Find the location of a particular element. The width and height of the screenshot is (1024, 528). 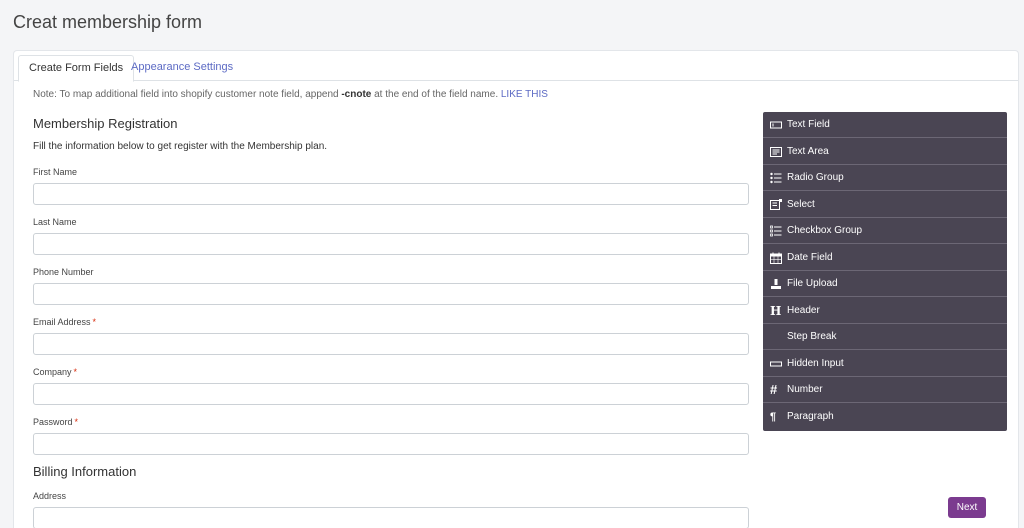

like-this-link: LIKE THIS is located at coordinates (524, 94).